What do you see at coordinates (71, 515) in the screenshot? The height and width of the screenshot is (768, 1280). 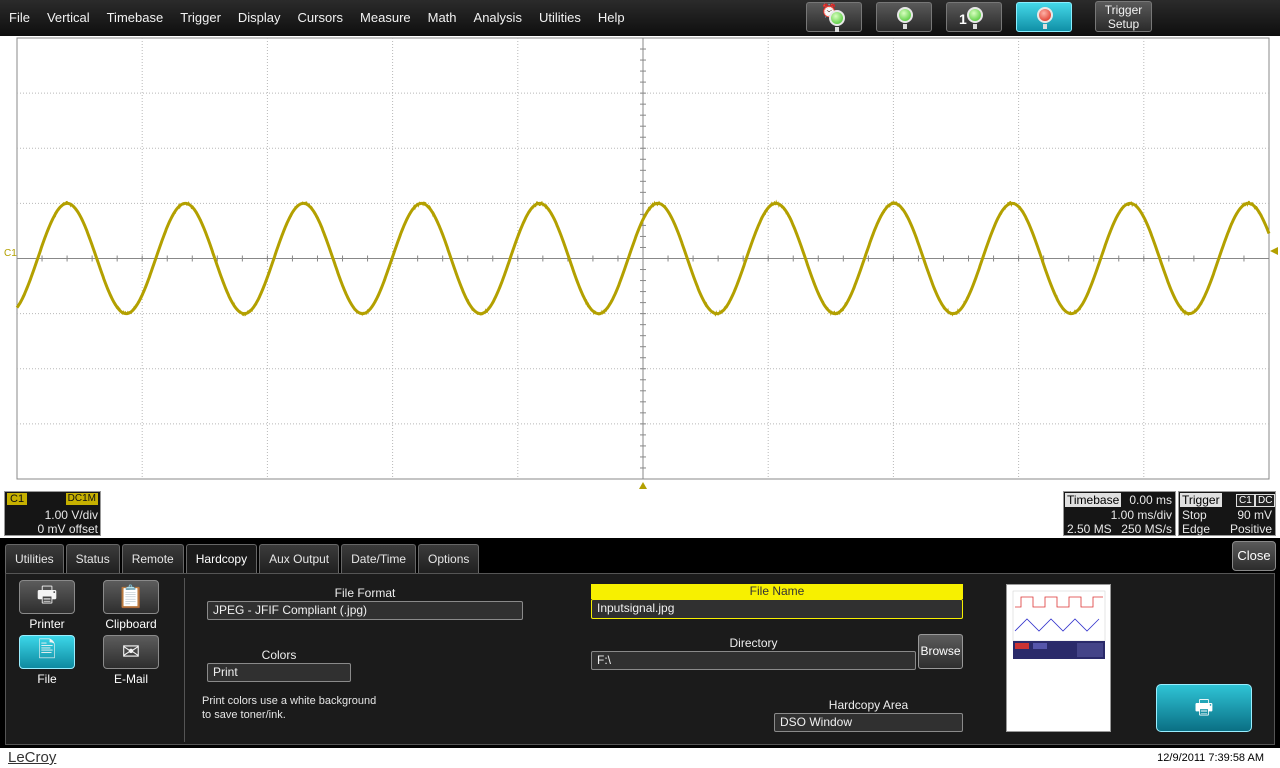 I see `channel-vdiv: 1.00 V/div` at bounding box center [71, 515].